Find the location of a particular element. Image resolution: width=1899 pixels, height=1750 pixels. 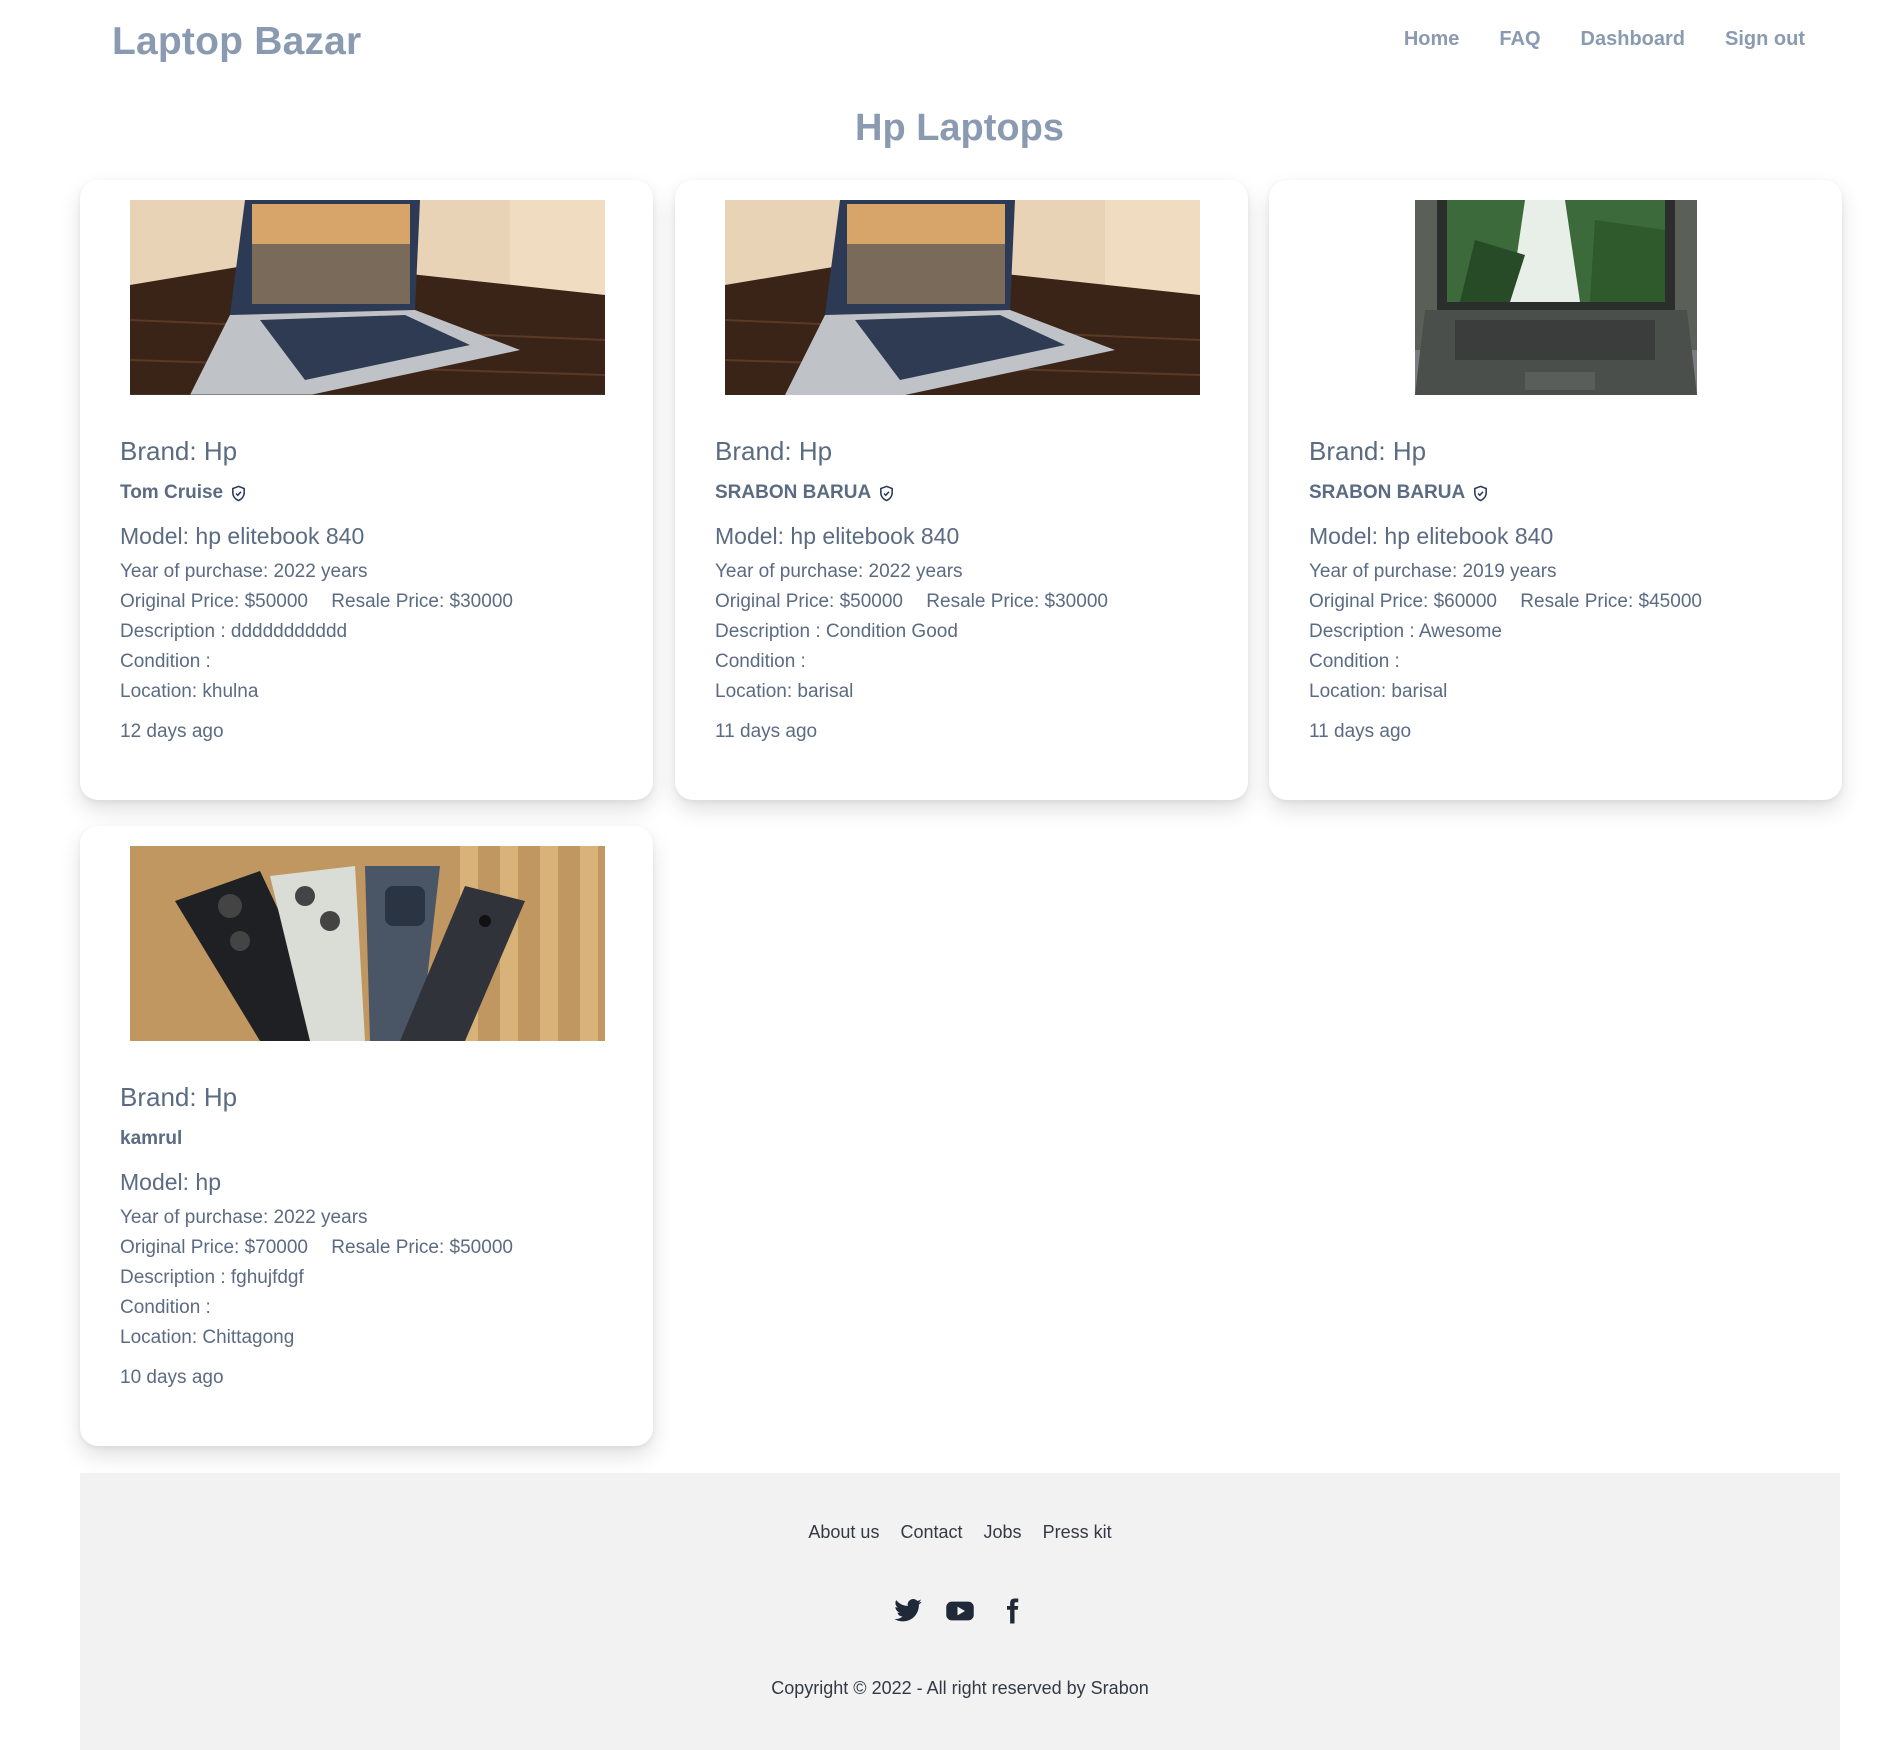

resale-price: Resale Price: $50000 is located at coordinates (422, 1247).